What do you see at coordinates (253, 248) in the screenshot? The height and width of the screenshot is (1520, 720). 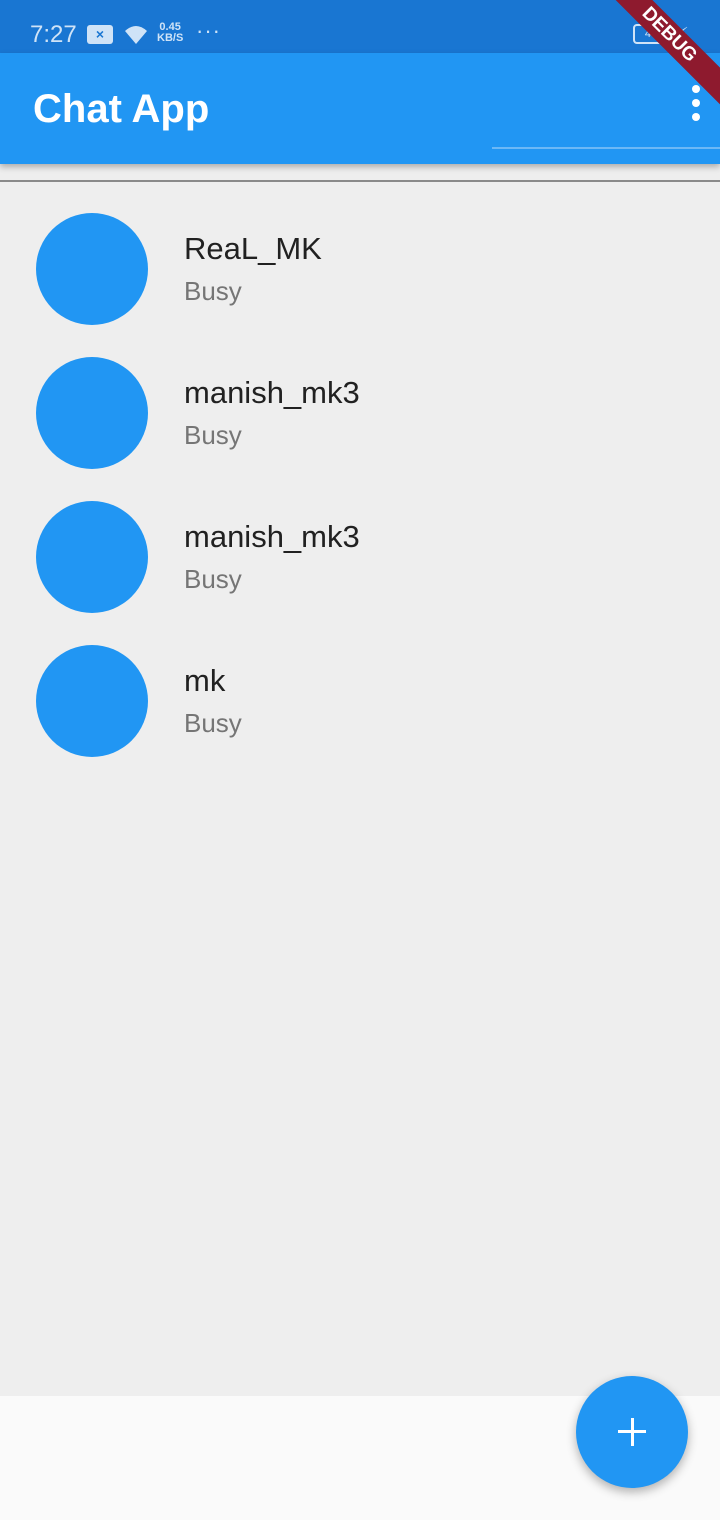 I see `chat-name: ReaL_MK` at bounding box center [253, 248].